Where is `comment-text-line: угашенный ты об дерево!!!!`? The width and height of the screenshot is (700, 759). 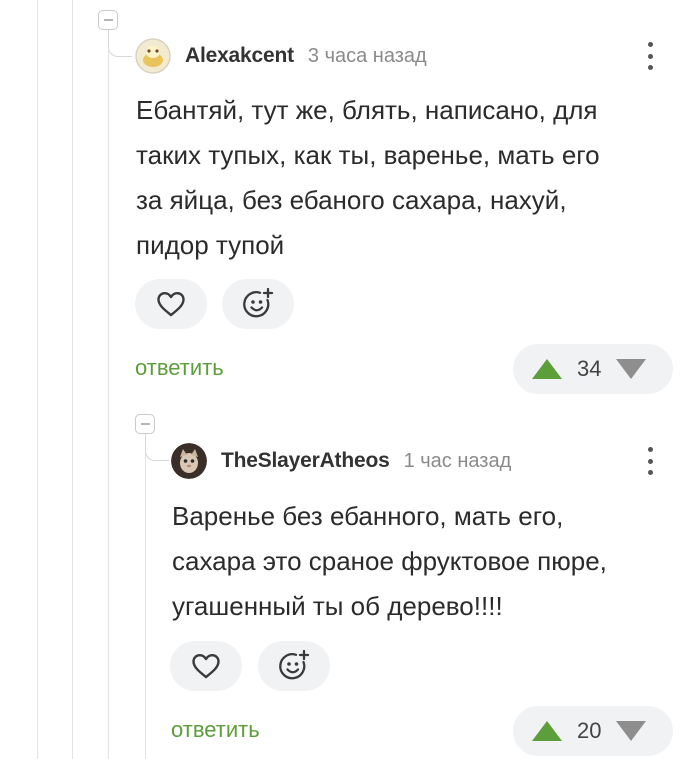 comment-text-line: угашенный ты об дерево!!!! is located at coordinates (337, 606).